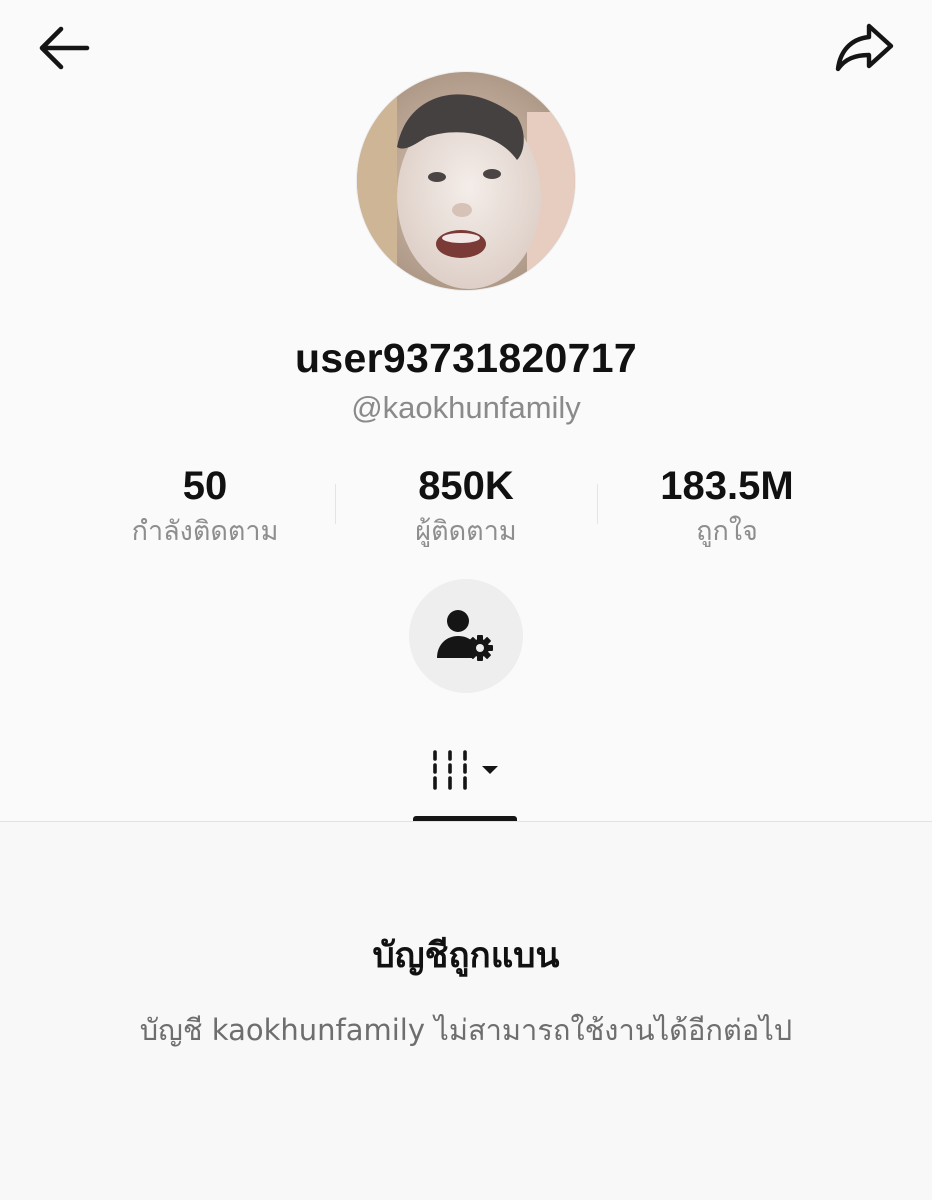 Image resolution: width=932 pixels, height=1200 pixels. I want to click on stat-followers: 850K ผู้ติดตาม, so click(466, 506).